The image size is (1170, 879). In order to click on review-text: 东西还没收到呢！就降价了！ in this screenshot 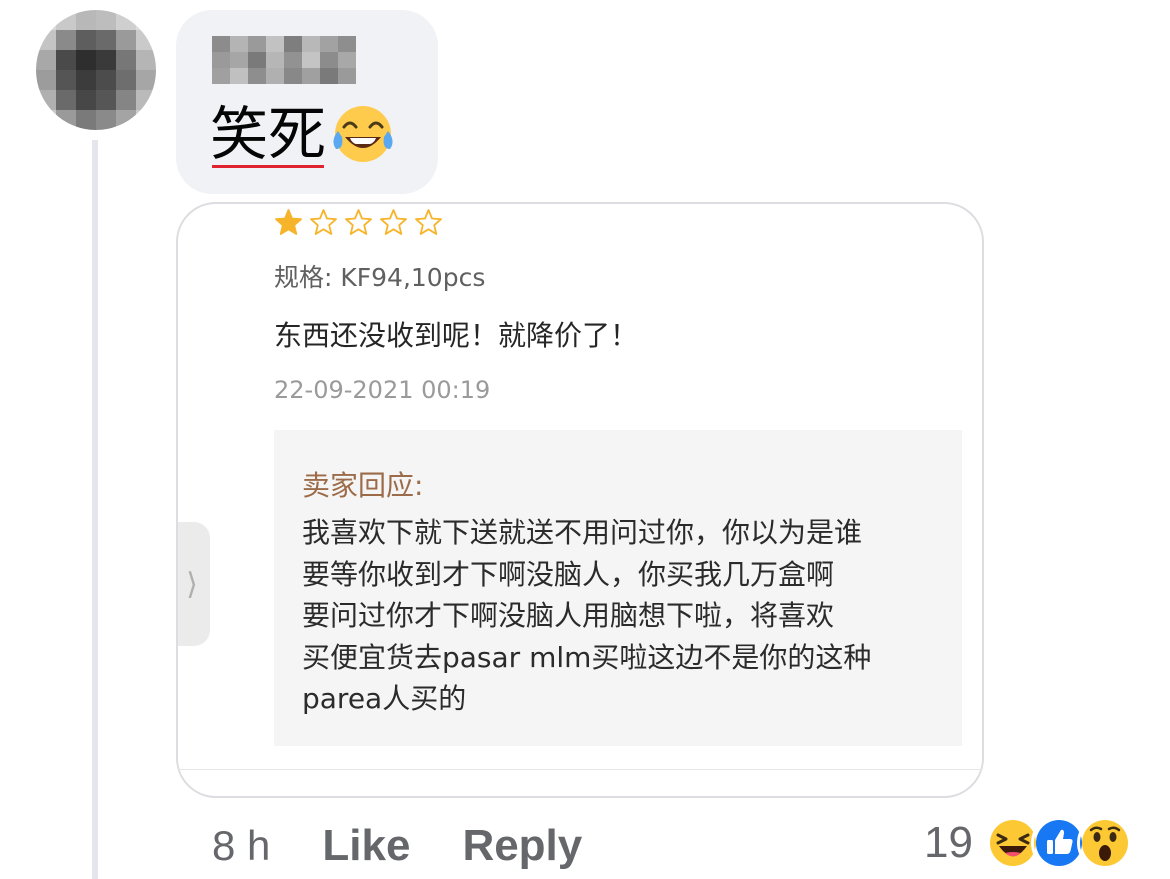, I will do `click(456, 335)`.